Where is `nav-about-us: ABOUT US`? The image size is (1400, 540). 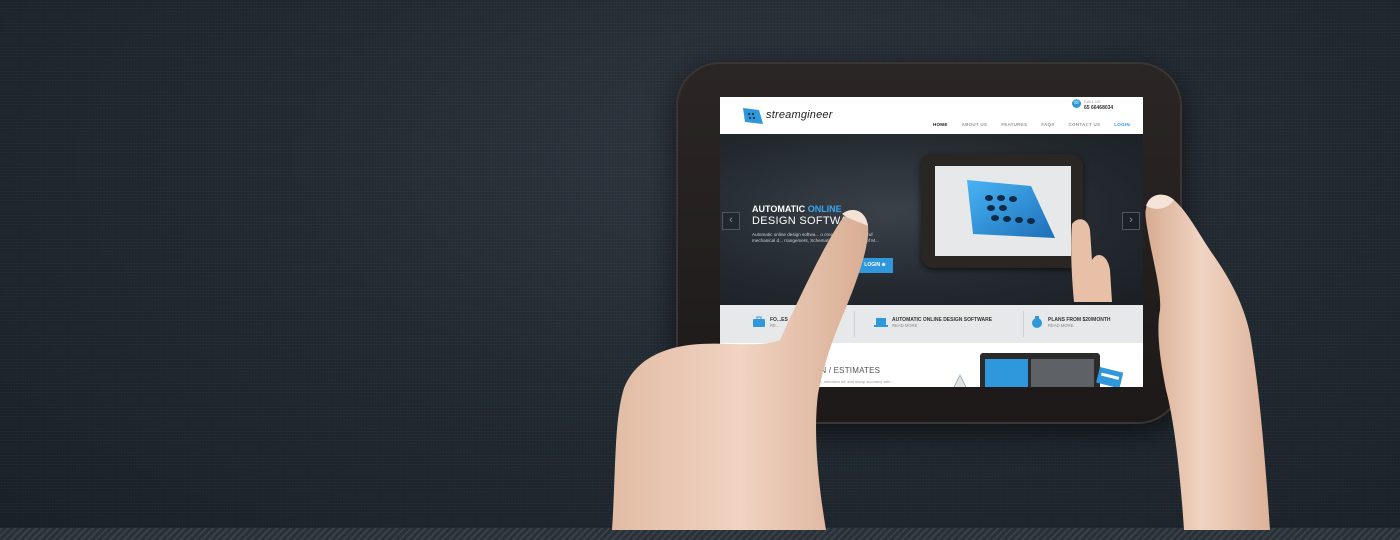
nav-about-us: ABOUT US is located at coordinates (975, 126).